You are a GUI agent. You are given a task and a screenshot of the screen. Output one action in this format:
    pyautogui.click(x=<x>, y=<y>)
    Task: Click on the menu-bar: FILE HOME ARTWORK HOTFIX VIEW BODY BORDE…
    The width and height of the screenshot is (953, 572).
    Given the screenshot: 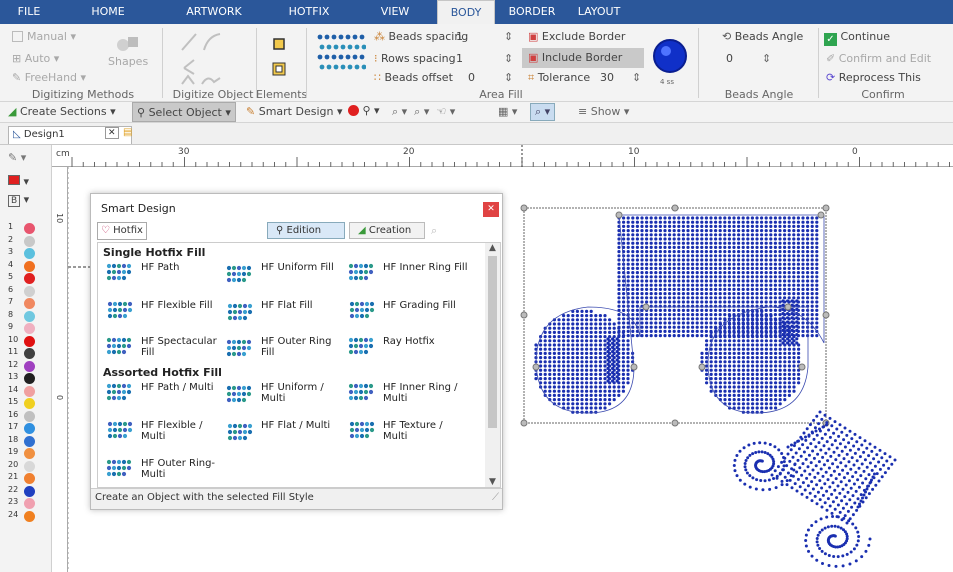 What is the action you would take?
    pyautogui.click(x=476, y=12)
    